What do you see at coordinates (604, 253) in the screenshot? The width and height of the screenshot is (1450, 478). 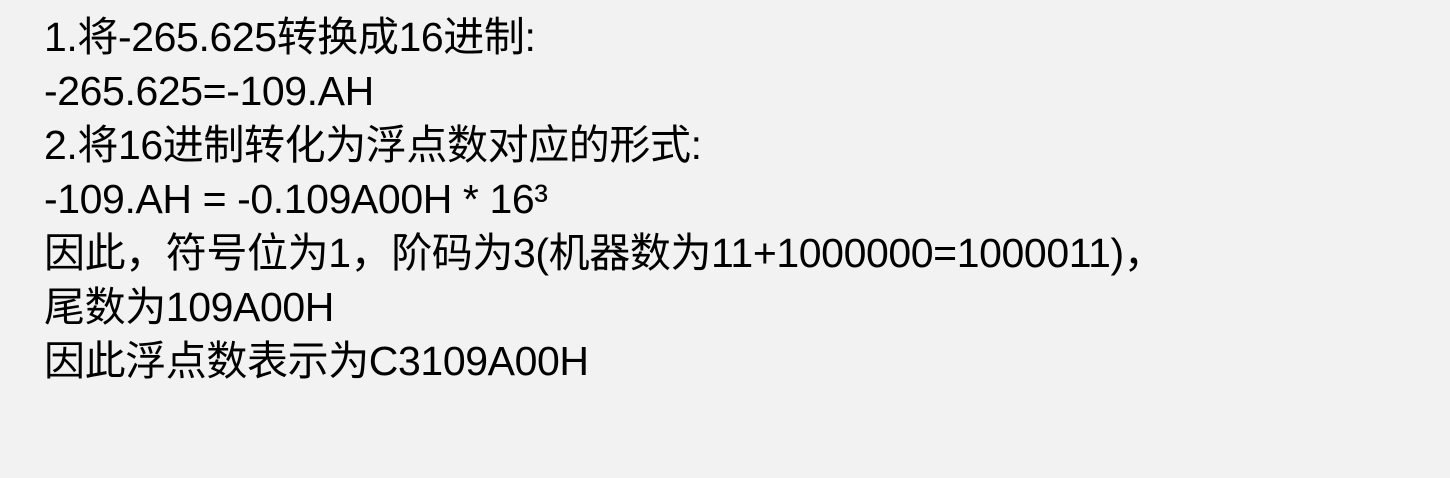 I see `sign-exponent-explanation: 因此，符号位为1，阶码为3(机器数为11+1000000=1000011)，` at bounding box center [604, 253].